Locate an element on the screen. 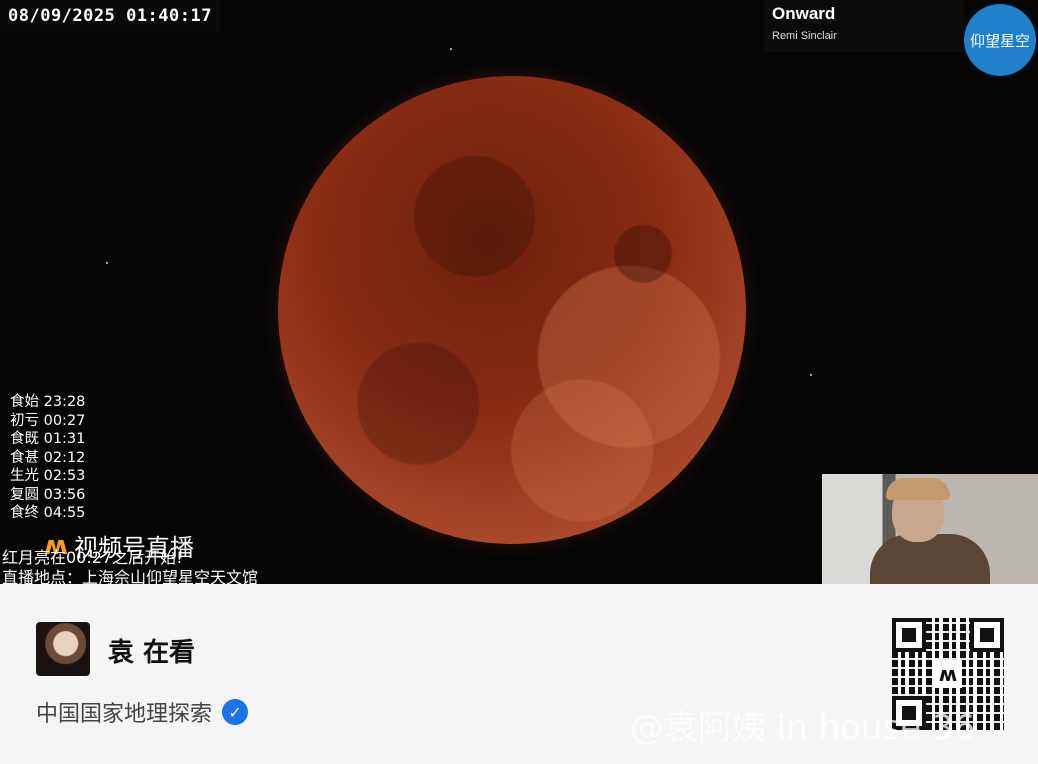  verified-check-icon: ✓ is located at coordinates (235, 712).